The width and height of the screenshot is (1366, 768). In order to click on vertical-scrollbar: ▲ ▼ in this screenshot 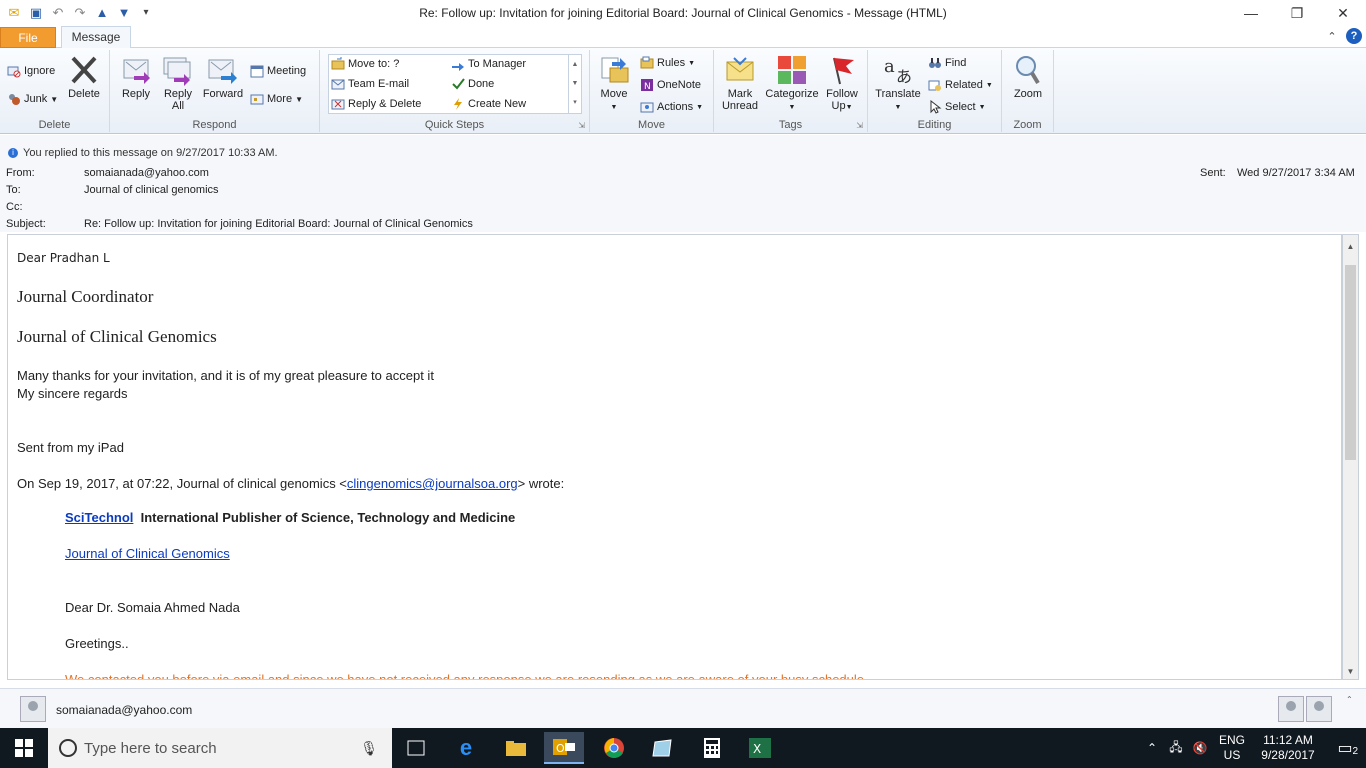, I will do `click(1350, 457)`.